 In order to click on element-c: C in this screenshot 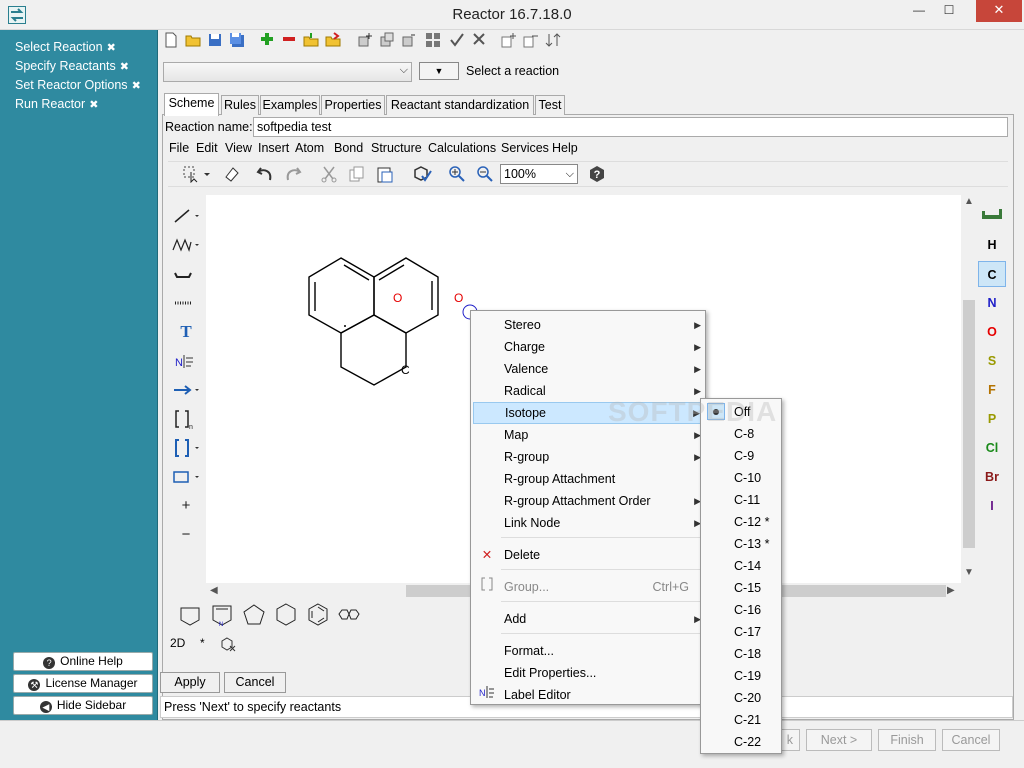, I will do `click(992, 274)`.